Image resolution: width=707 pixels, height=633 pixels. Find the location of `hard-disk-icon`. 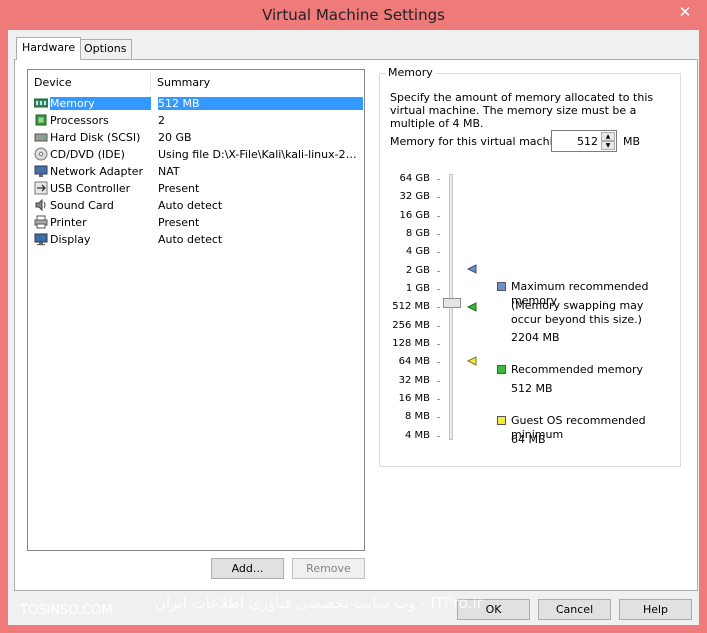

hard-disk-icon is located at coordinates (41, 137).